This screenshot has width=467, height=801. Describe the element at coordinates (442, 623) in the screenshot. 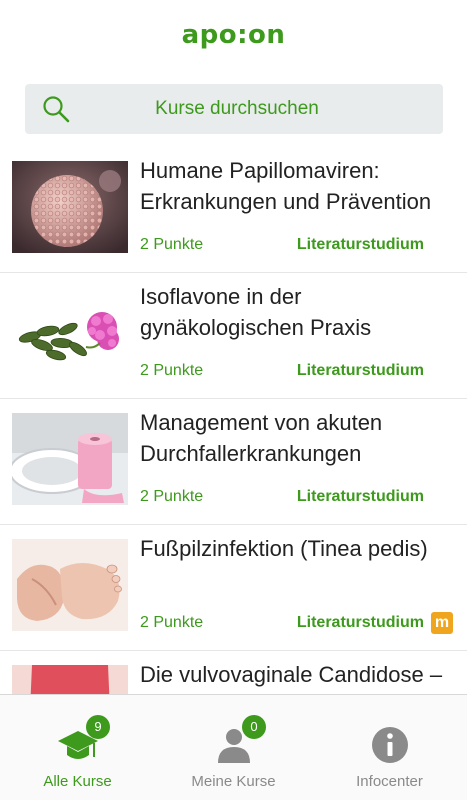

I see `media-badge: m` at that location.